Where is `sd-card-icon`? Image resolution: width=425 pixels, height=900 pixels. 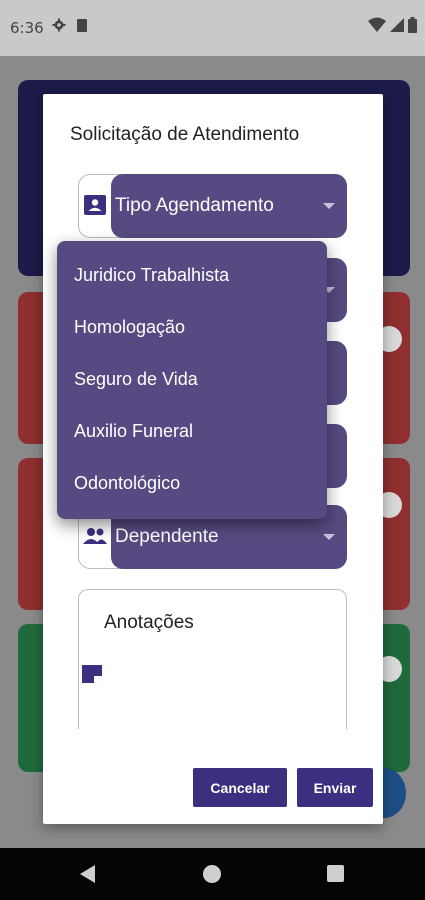
sd-card-icon is located at coordinates (82, 25).